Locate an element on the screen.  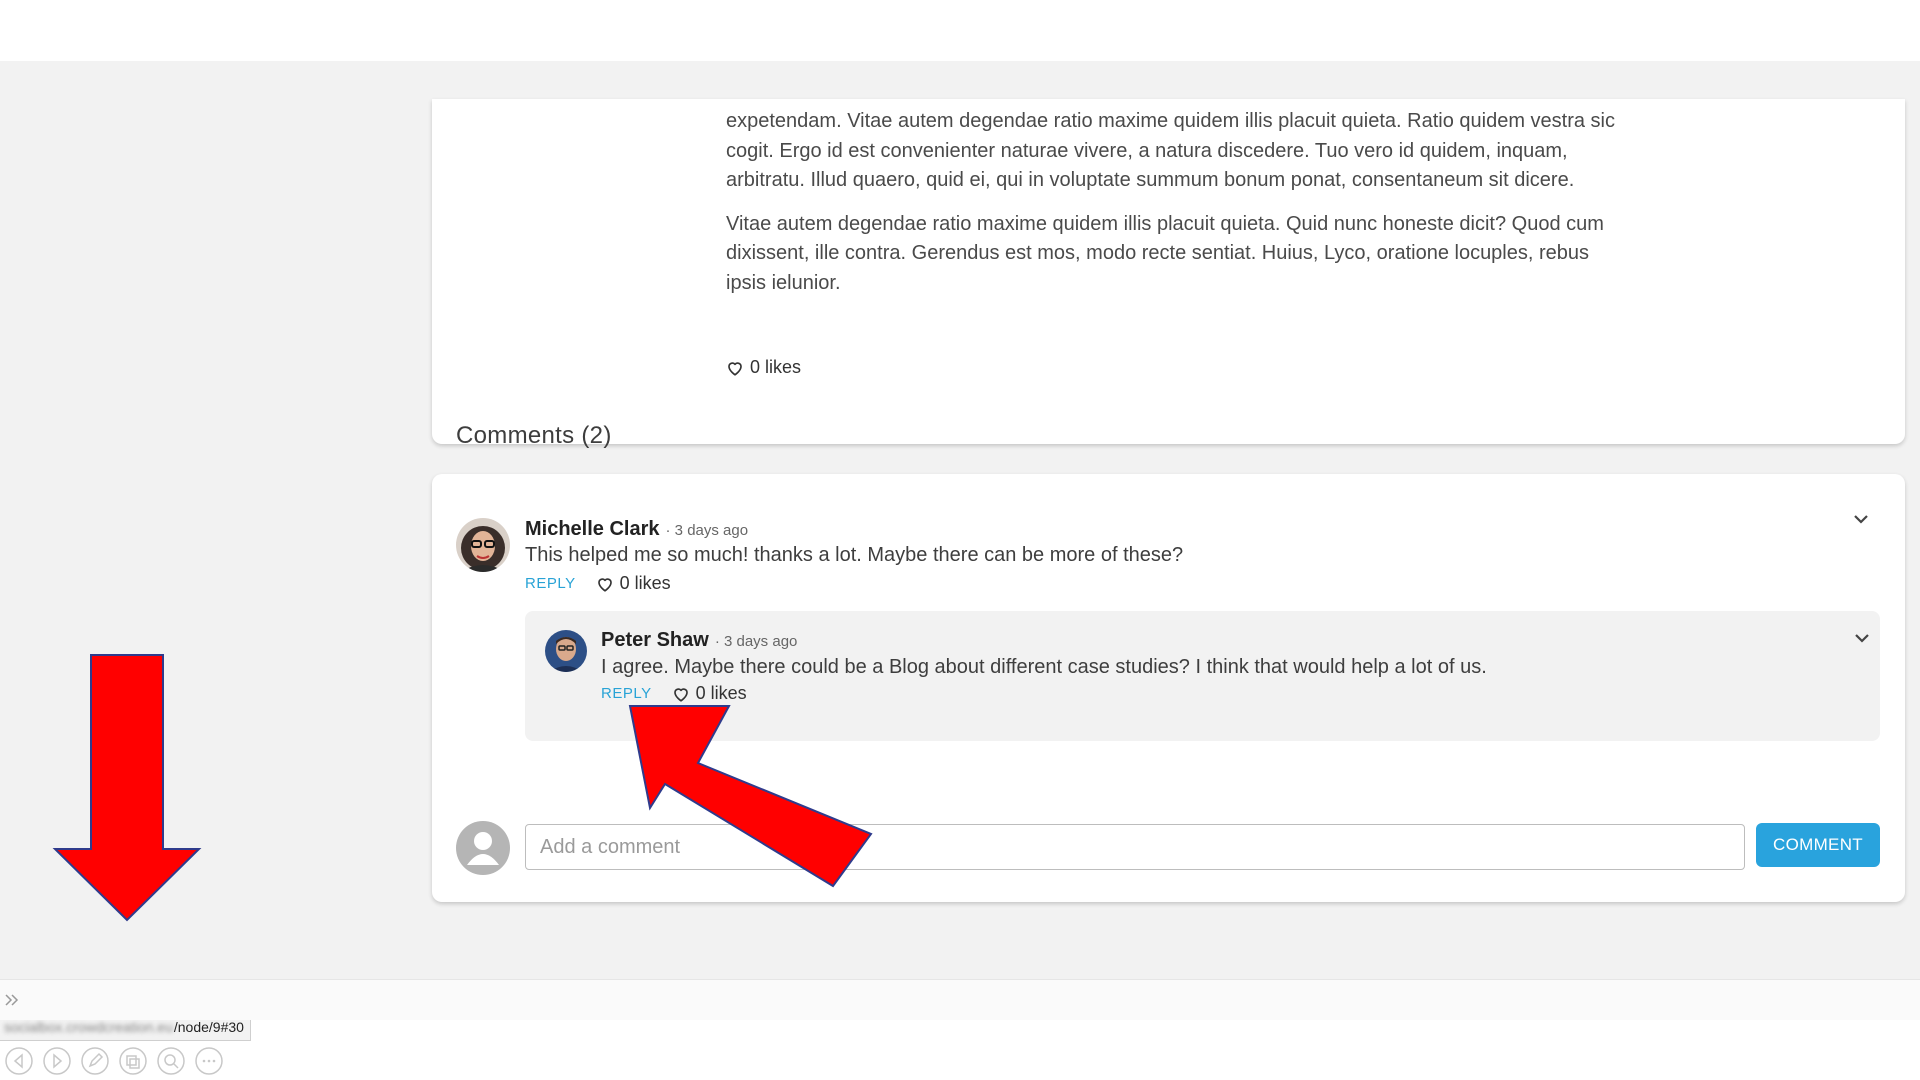
reply-actions: REPLY 0 likes is located at coordinates (674, 693).